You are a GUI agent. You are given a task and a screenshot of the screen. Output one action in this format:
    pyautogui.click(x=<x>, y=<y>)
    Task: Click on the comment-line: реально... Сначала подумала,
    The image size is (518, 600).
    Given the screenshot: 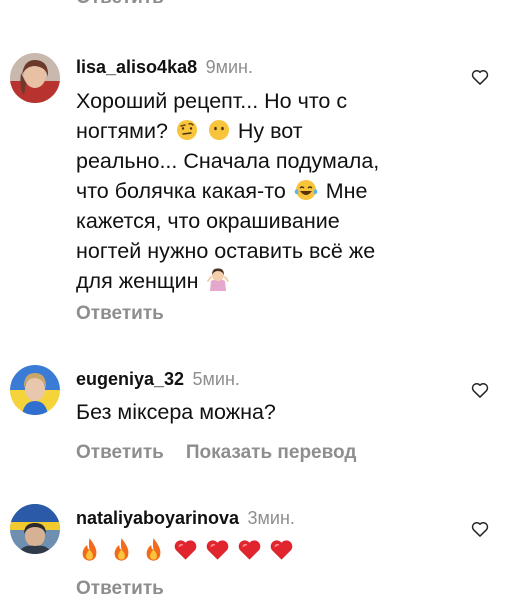 What is the action you would take?
    pyautogui.click(x=228, y=161)
    